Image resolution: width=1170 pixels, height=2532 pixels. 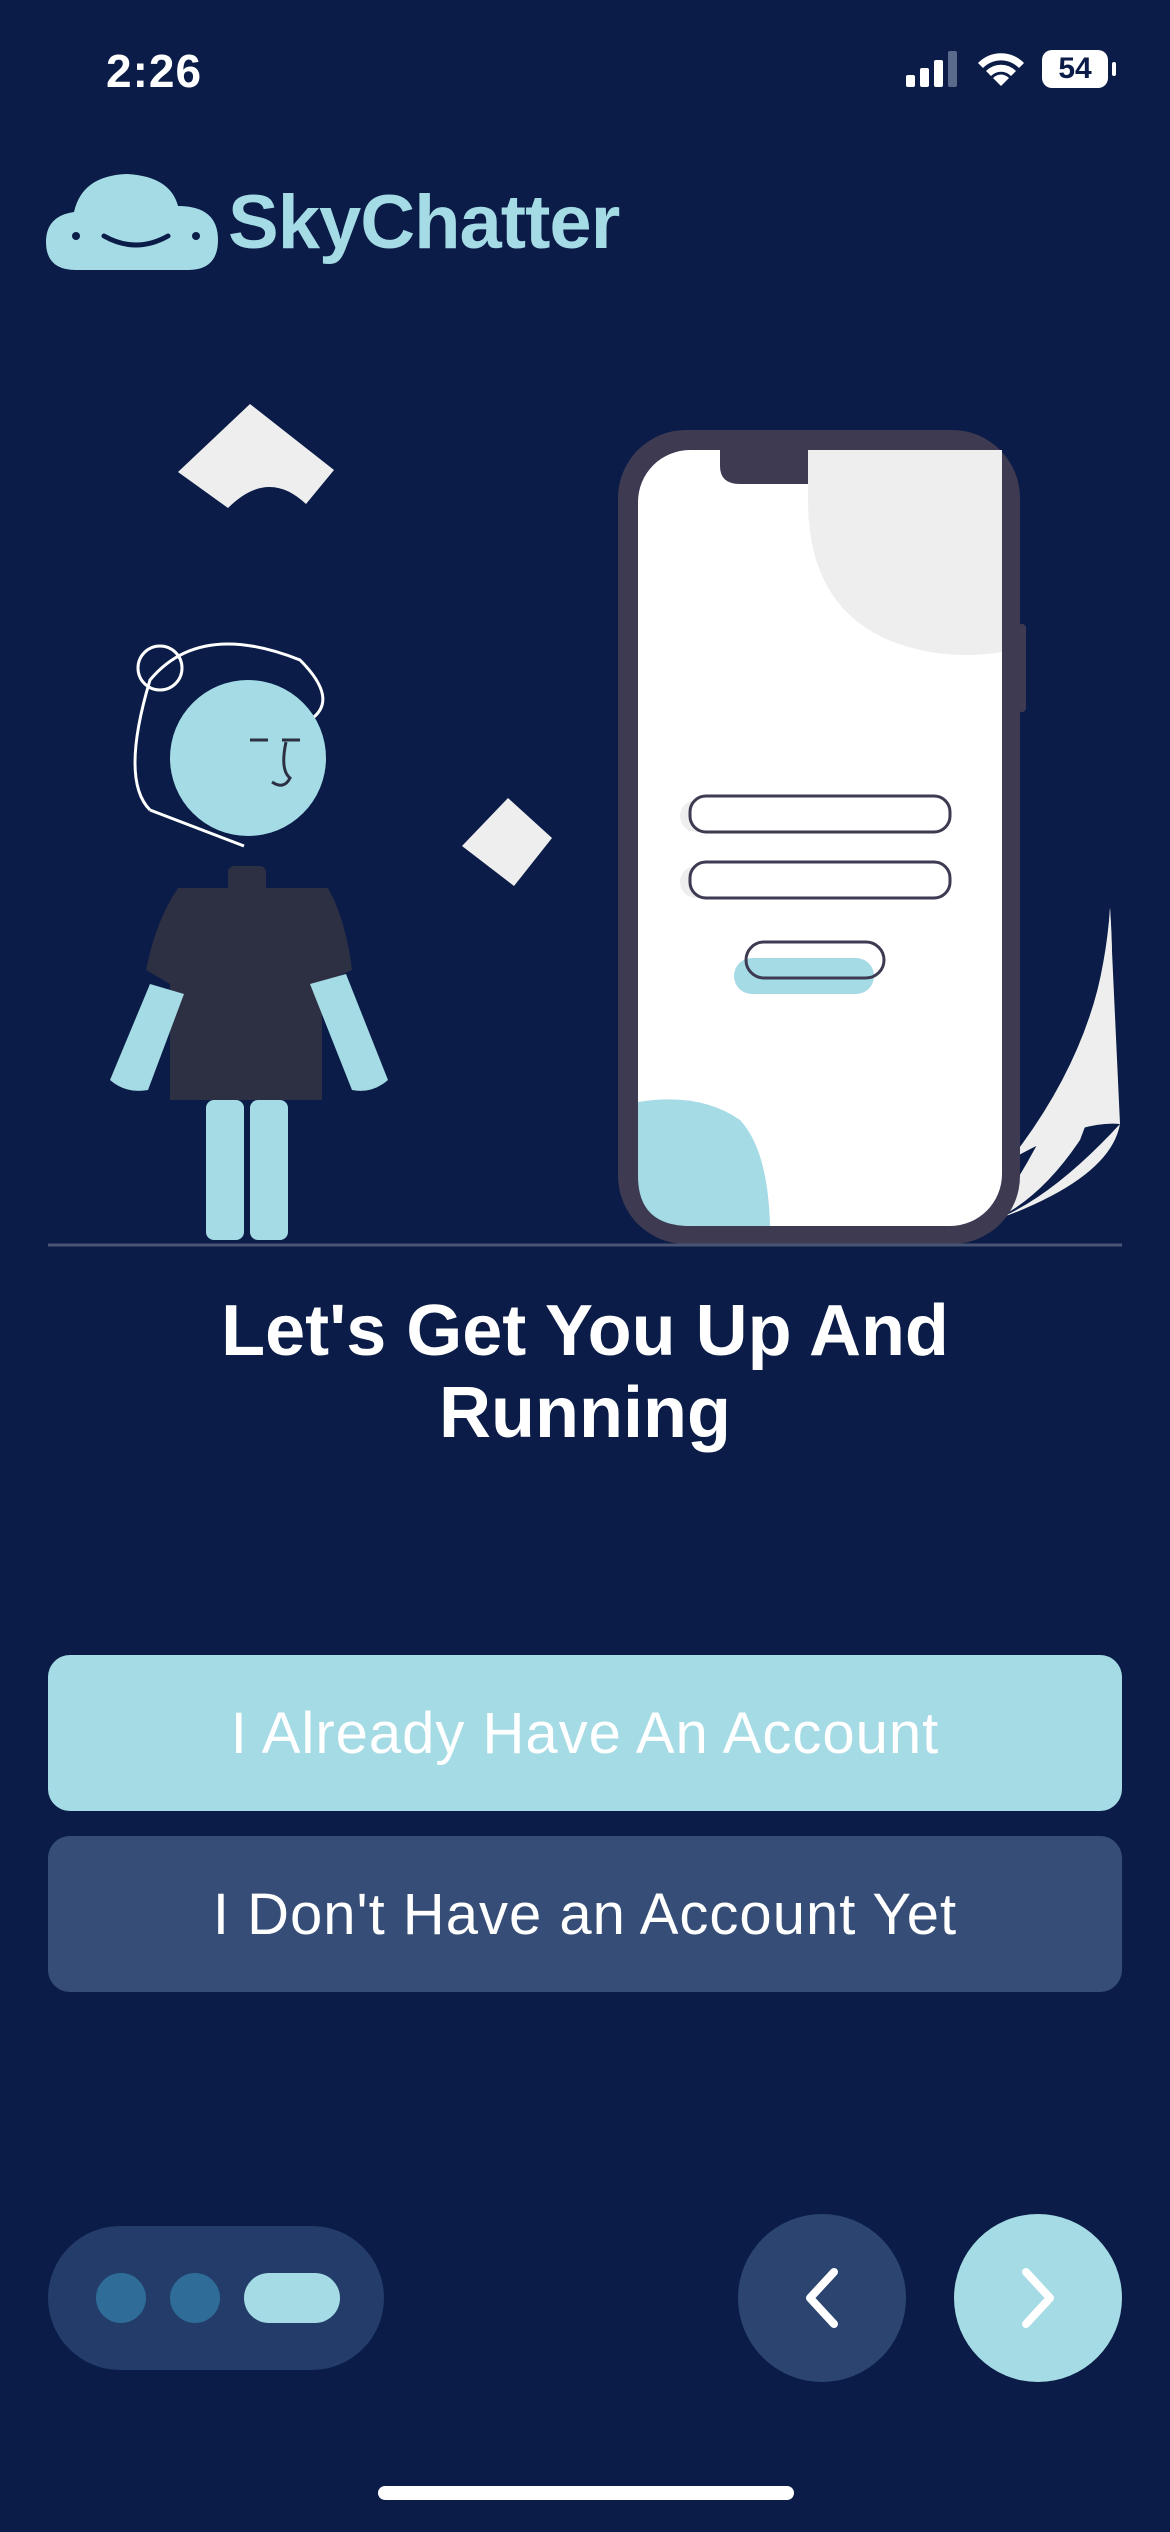 What do you see at coordinates (132, 222) in the screenshot?
I see `cloud-smile-icon` at bounding box center [132, 222].